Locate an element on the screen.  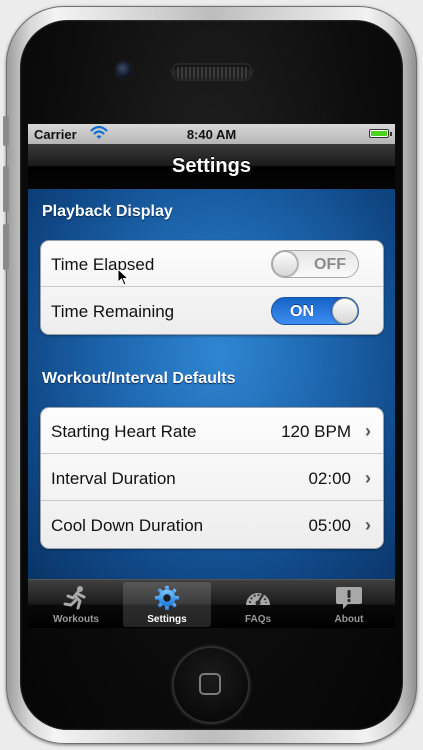
tab-about: About is located at coordinates (349, 604).